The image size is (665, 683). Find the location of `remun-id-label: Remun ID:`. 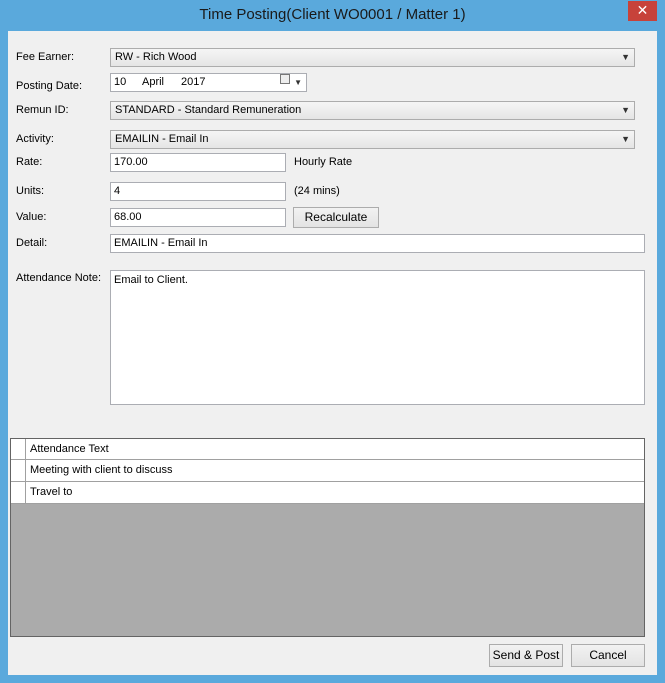

remun-id-label: Remun ID: is located at coordinates (42, 110).